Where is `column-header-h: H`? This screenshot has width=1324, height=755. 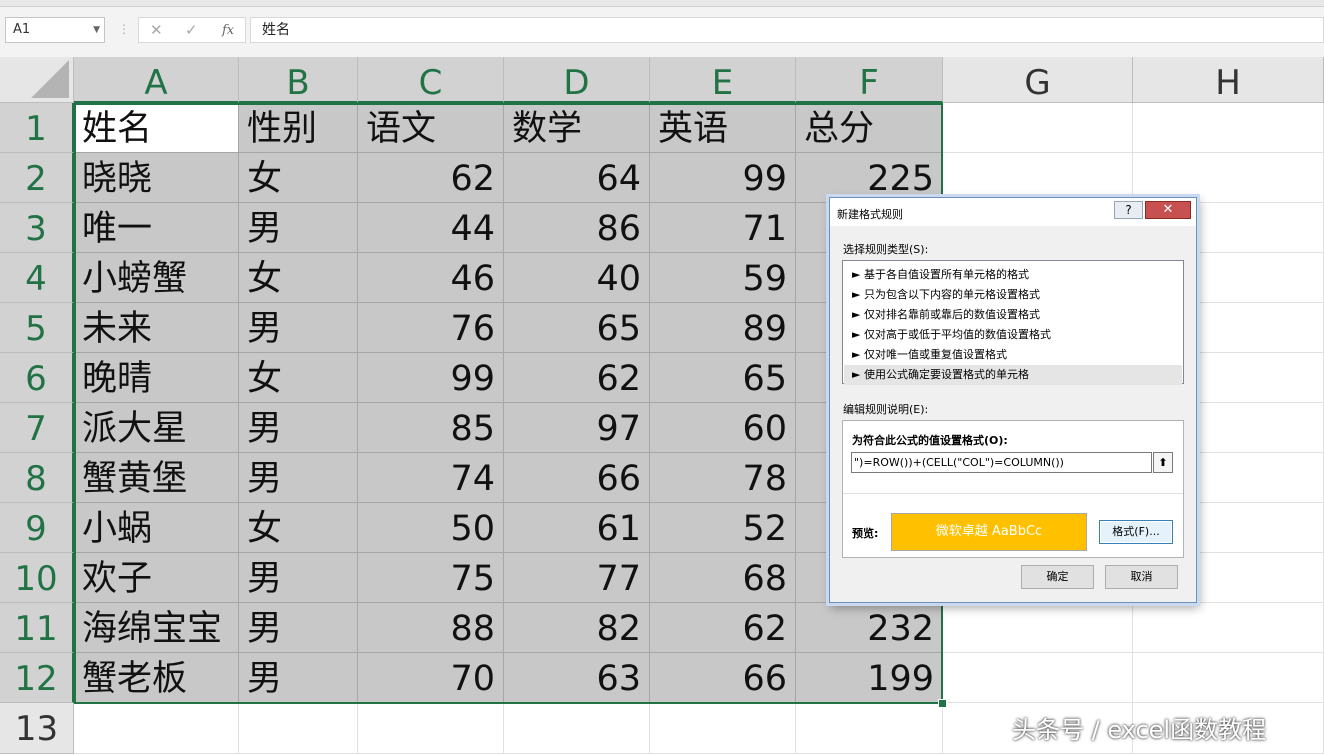
column-header-h: H is located at coordinates (1228, 80).